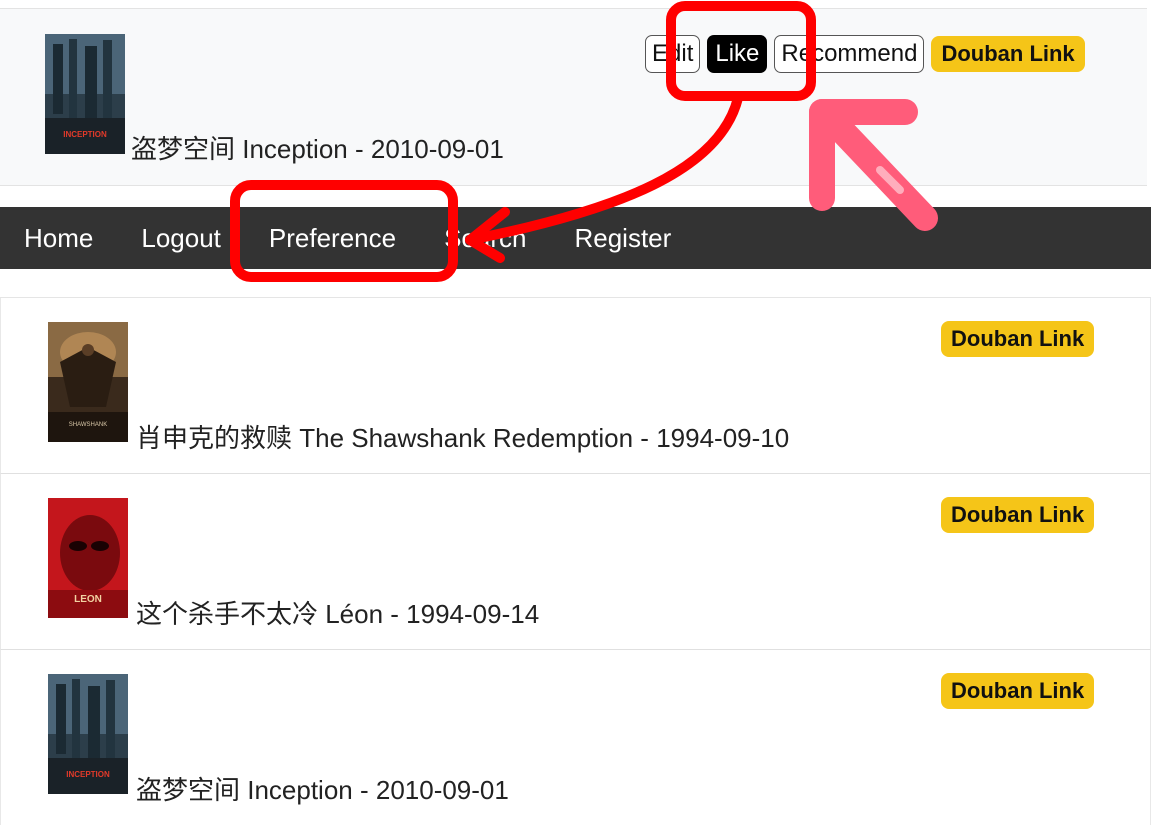 The width and height of the screenshot is (1151, 825). Describe the element at coordinates (181, 238) in the screenshot. I see `nav-logout: Logout` at that location.